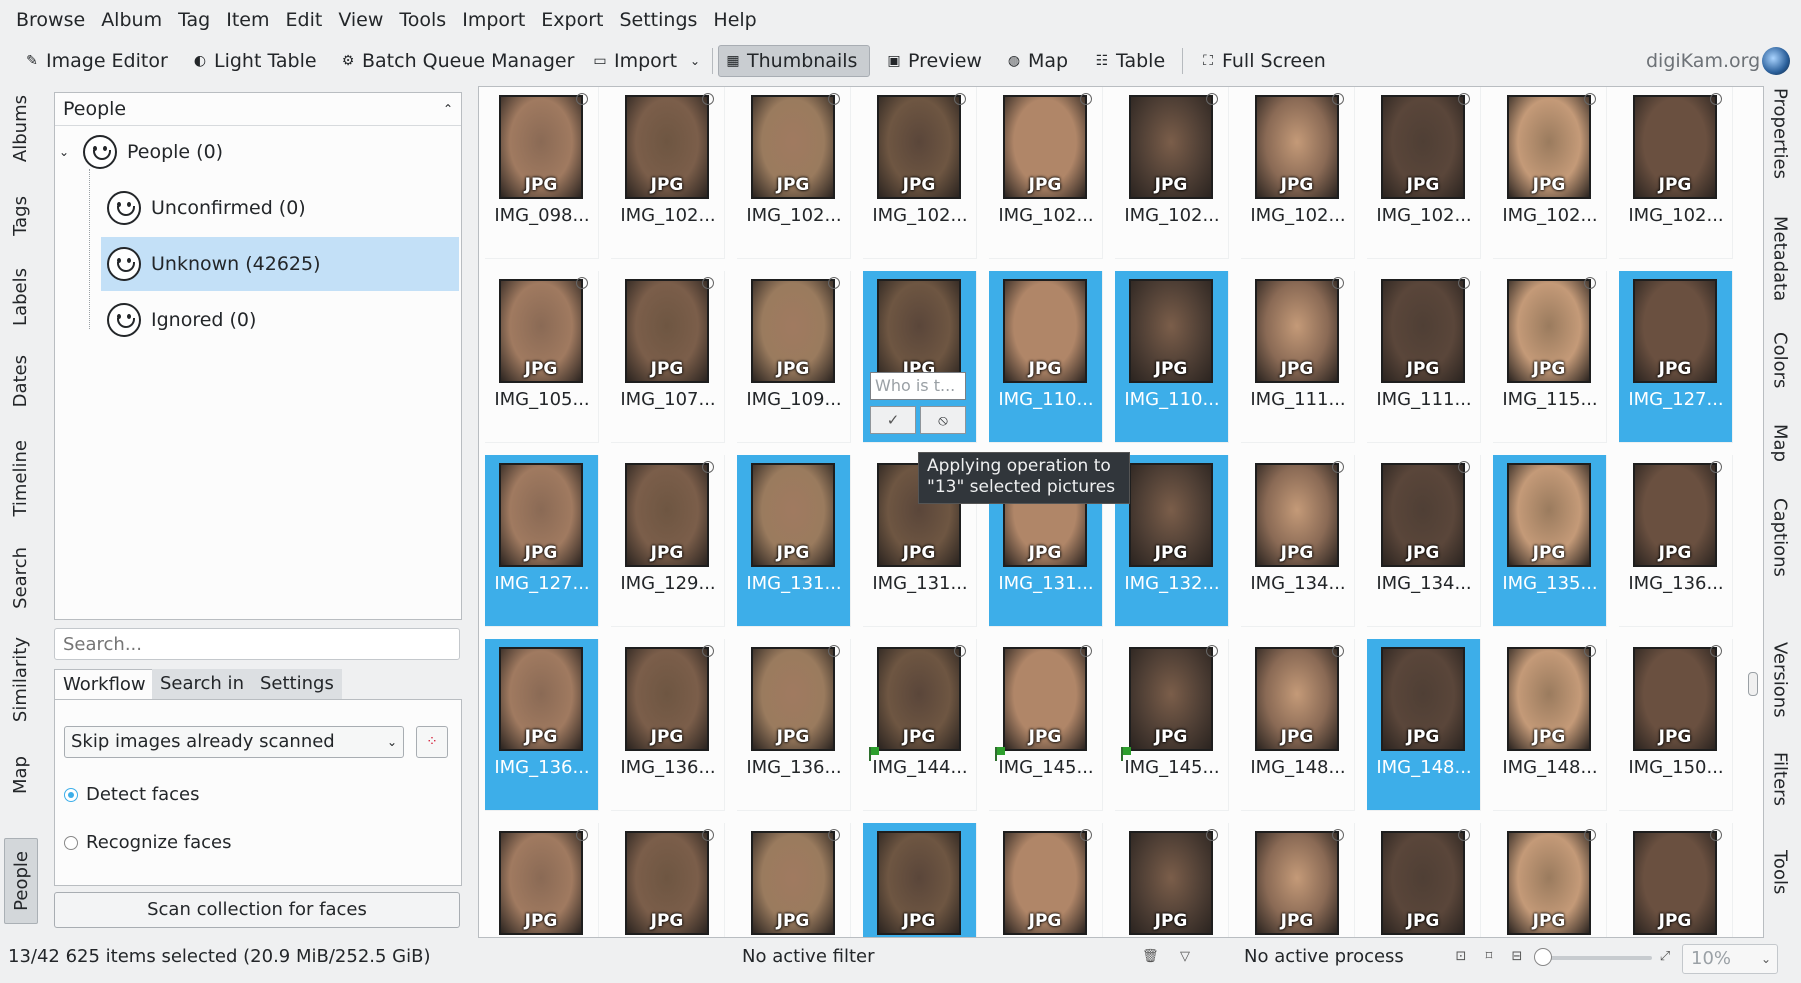 This screenshot has width=1801, height=983. What do you see at coordinates (1703, 61) in the screenshot?
I see `brand-label: digiKam.org` at bounding box center [1703, 61].